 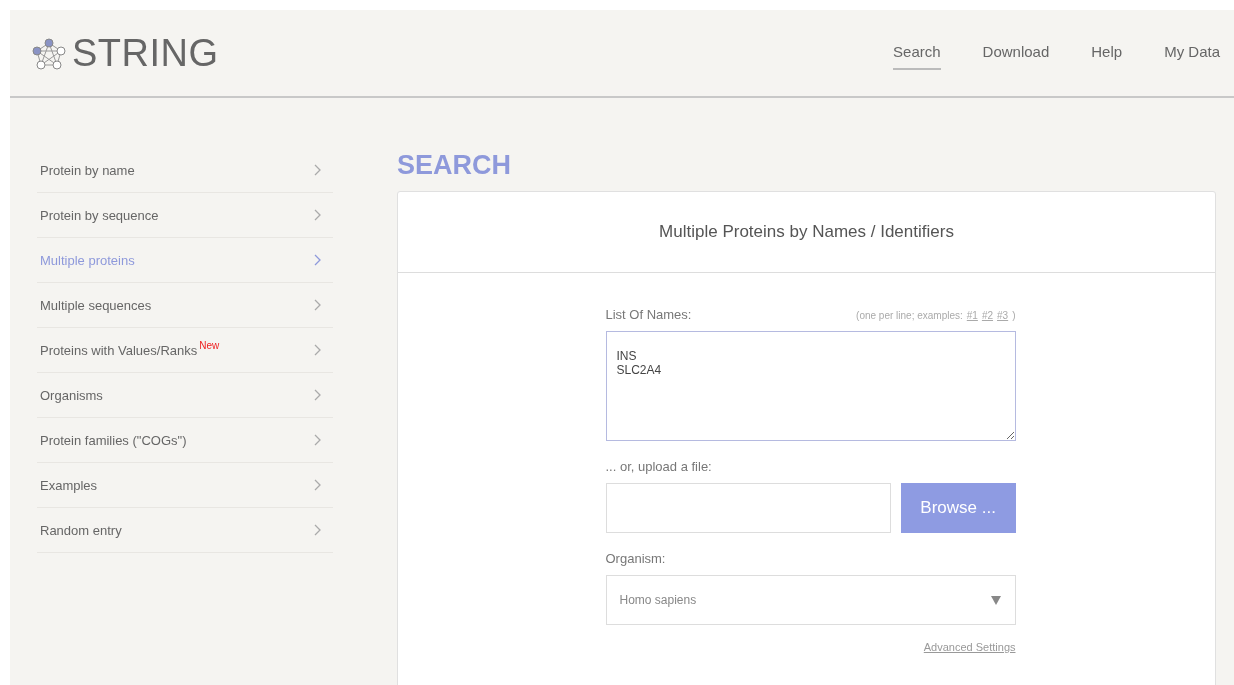 I want to click on hint-text: (one per line; examples:, so click(x=909, y=315).